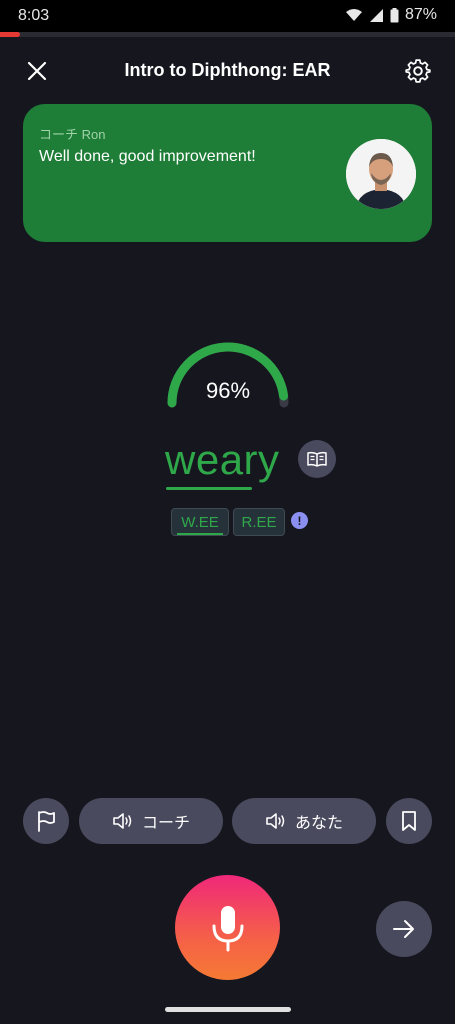 This screenshot has height=1024, width=455. What do you see at coordinates (228, 390) in the screenshot?
I see `score-percentage: 96%` at bounding box center [228, 390].